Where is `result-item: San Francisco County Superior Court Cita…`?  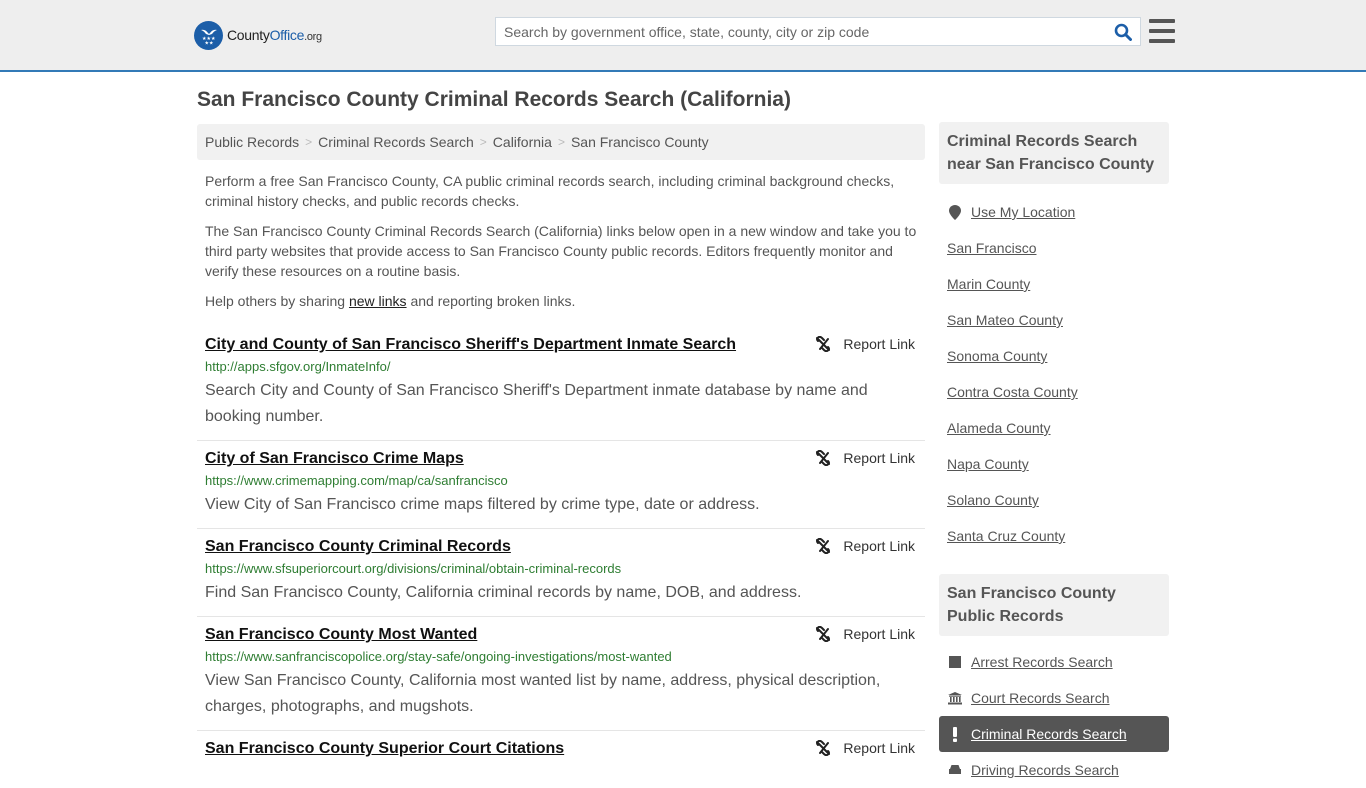 result-item: San Francisco County Superior Court Cita… is located at coordinates (561, 750).